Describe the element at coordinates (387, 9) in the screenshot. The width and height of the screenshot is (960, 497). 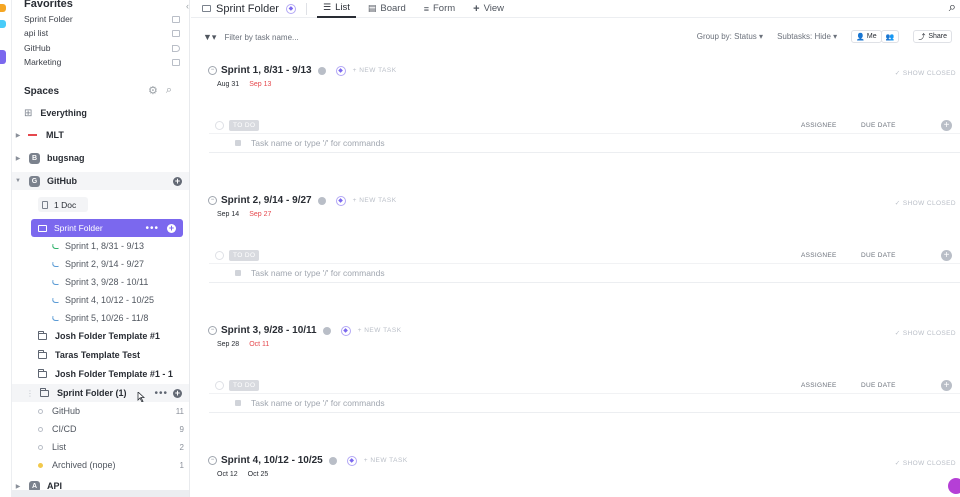
I see `tab-board: ▤ Board` at that location.